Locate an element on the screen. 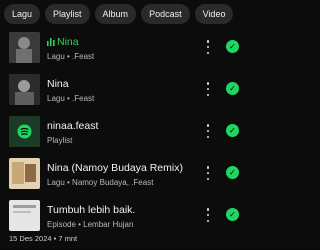 The height and width of the screenshot is (250, 320). episode-date-duration: 15 Des 2024 • 7 mnt is located at coordinates (43, 238).